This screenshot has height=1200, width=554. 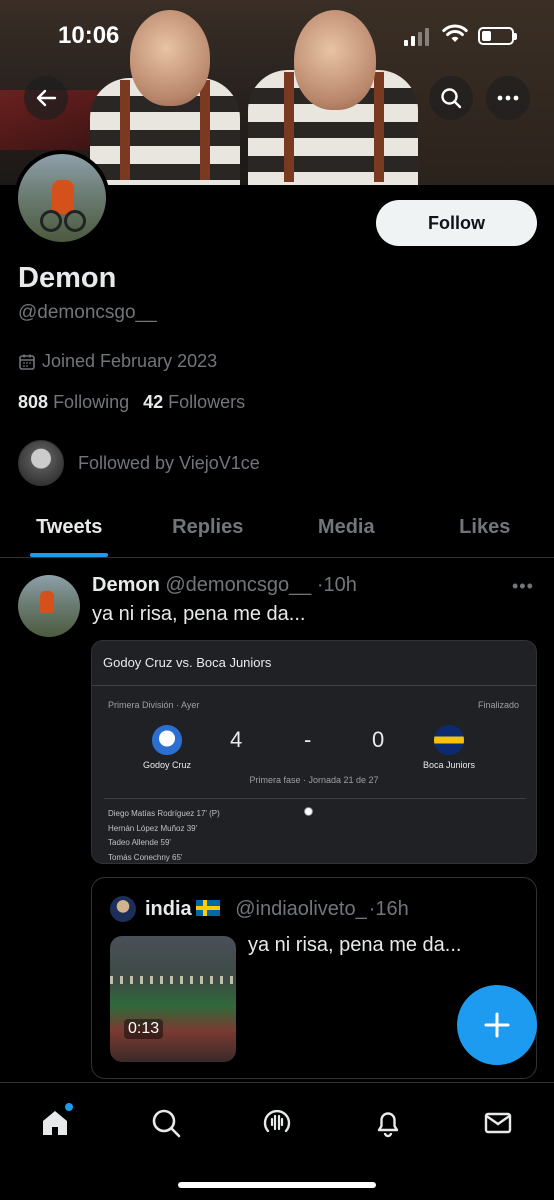 I want to click on tweet-header: Demon @demoncsgo__ ·10h, so click(x=224, y=585).